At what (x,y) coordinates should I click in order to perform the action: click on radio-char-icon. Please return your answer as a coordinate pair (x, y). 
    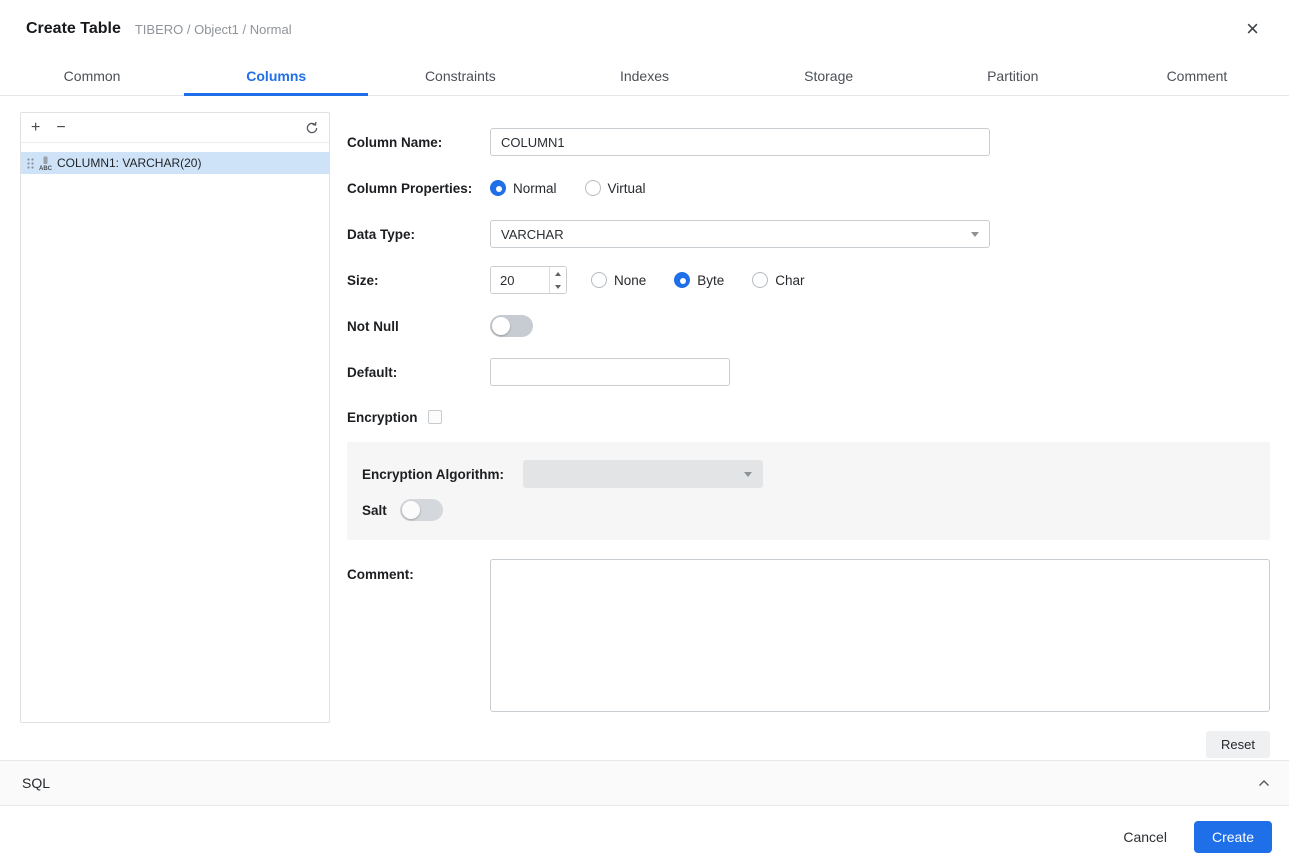
    Looking at the image, I should click on (760, 280).